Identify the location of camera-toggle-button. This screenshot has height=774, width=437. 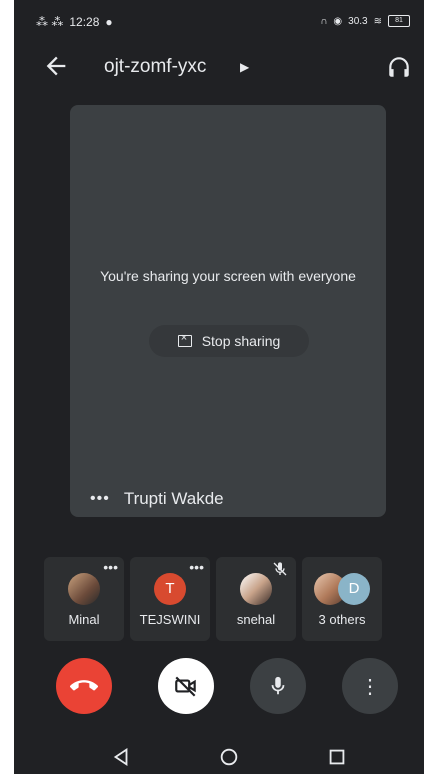
(186, 686).